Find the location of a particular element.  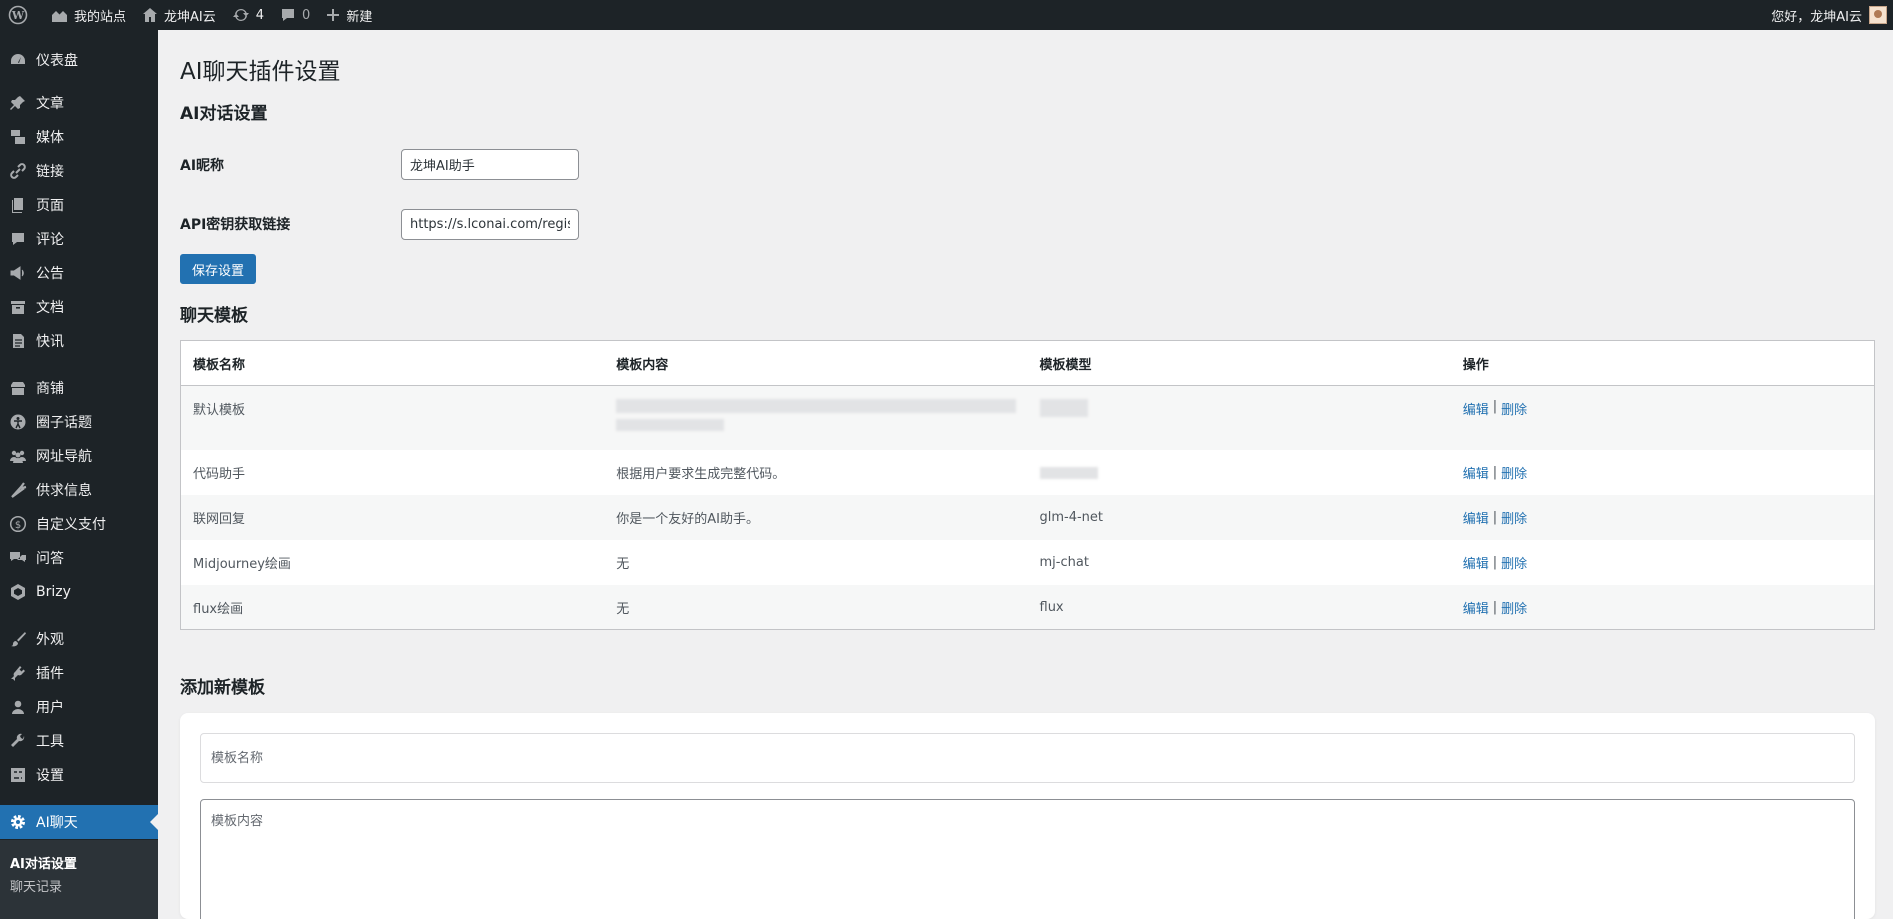

new-content-label: 新建 is located at coordinates (359, 17).